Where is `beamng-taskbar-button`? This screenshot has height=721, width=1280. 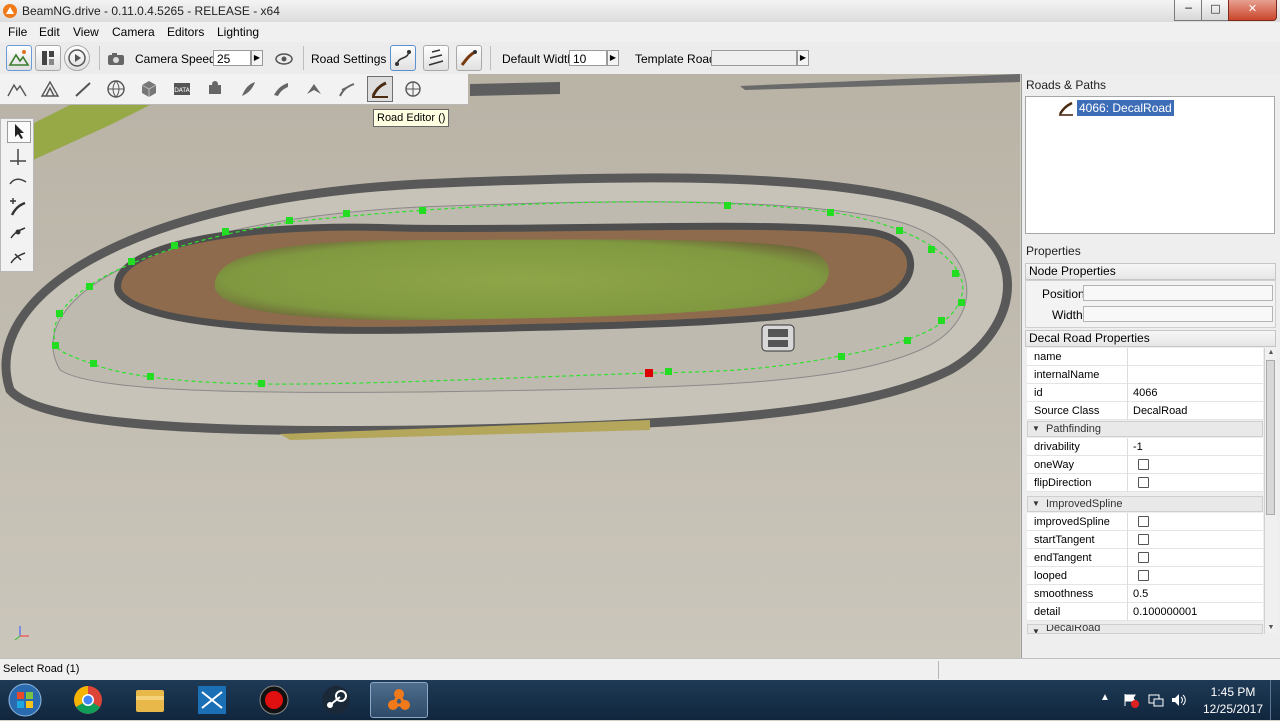 beamng-taskbar-button is located at coordinates (399, 700).